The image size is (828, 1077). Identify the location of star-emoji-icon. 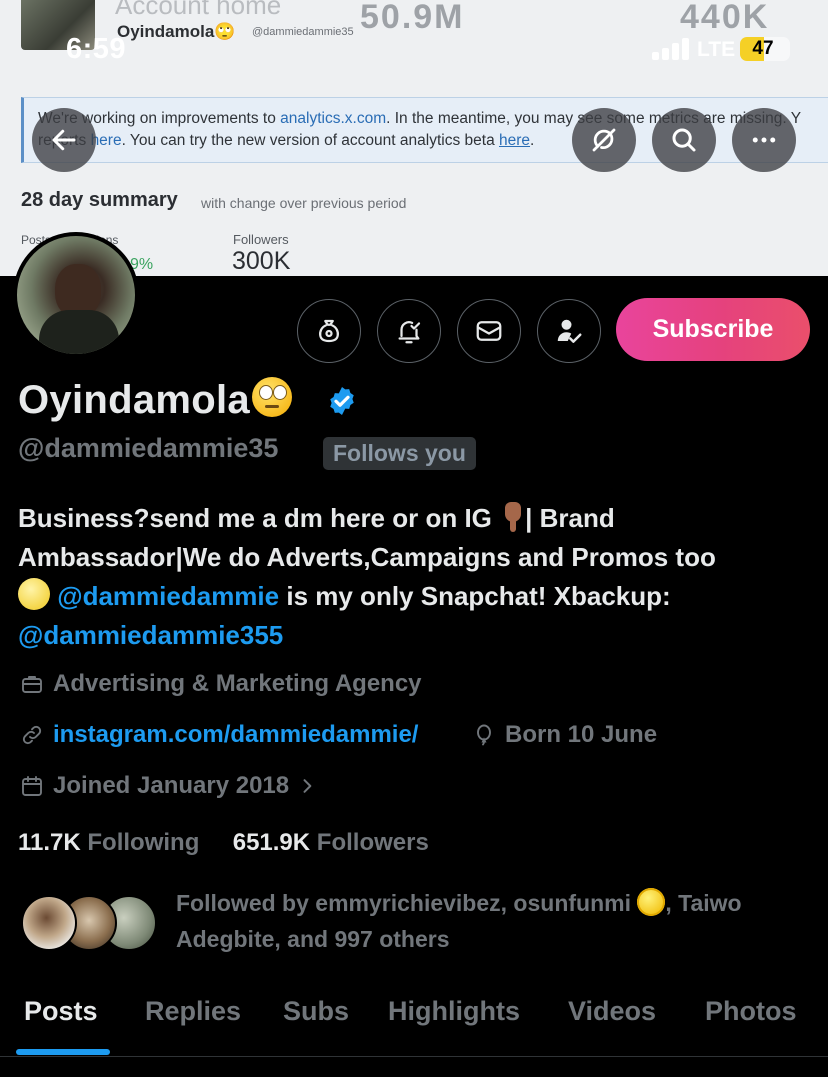
(651, 902).